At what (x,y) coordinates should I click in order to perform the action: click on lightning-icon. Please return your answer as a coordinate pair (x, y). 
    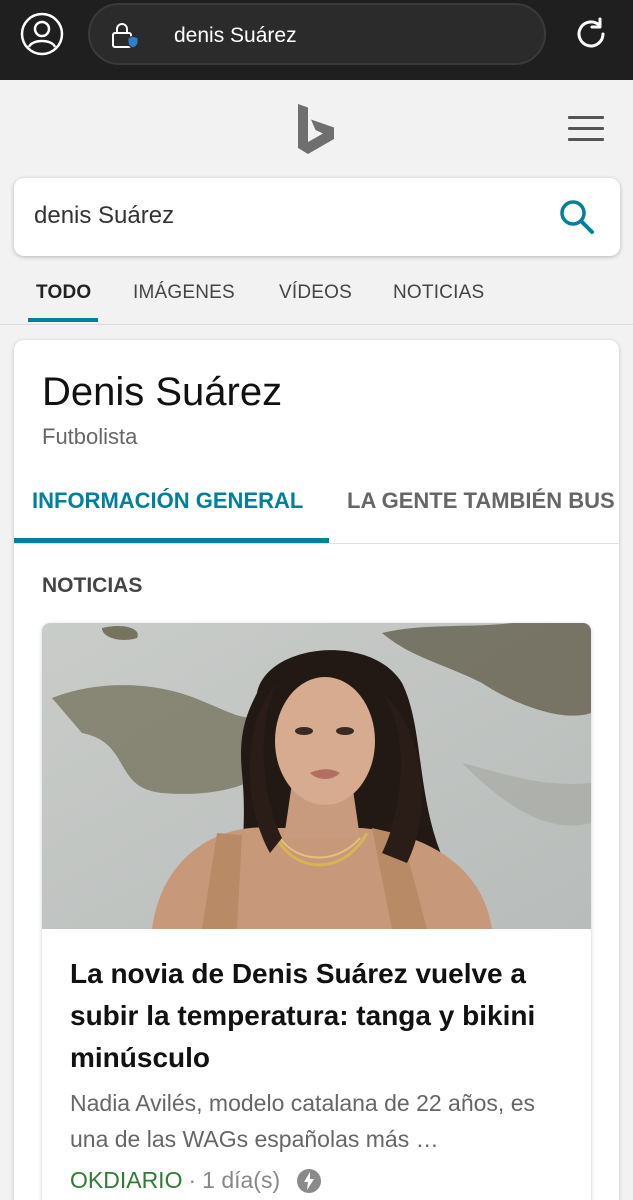
    Looking at the image, I should click on (309, 1181).